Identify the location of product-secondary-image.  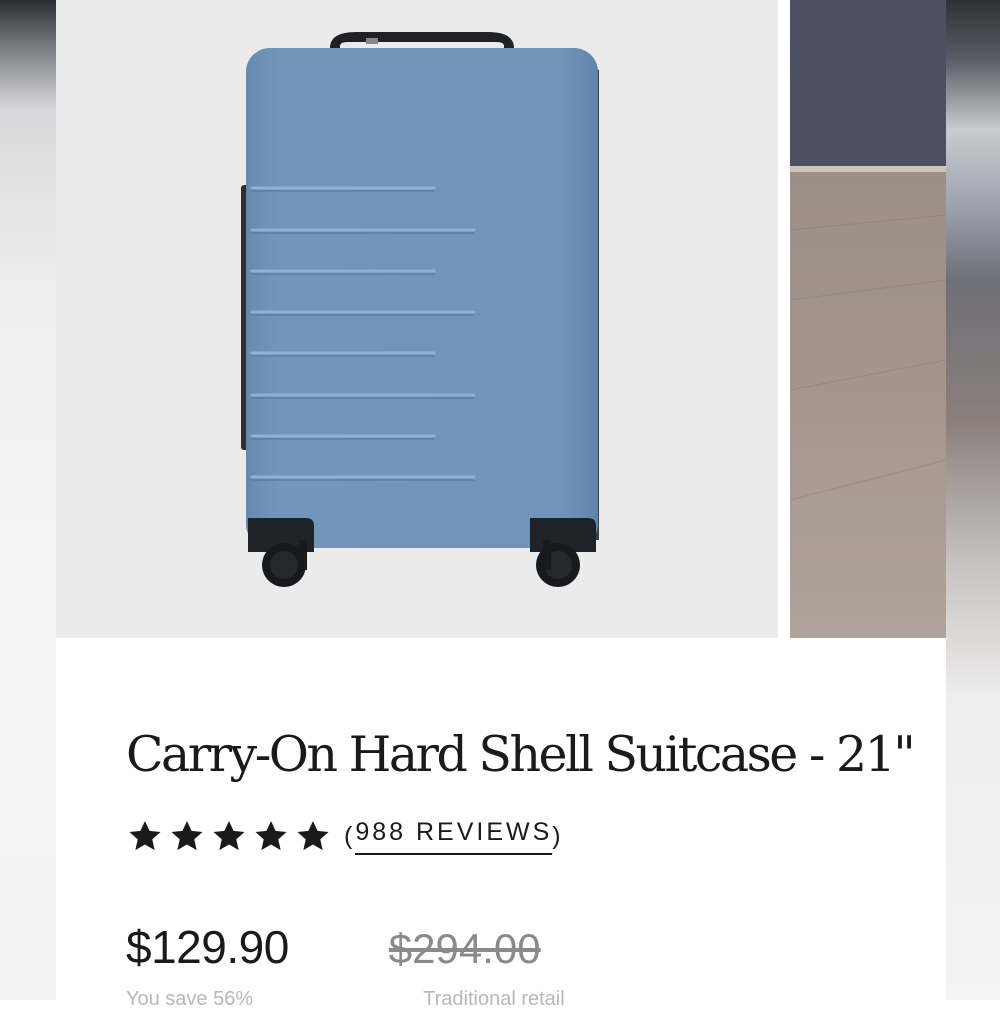
(868, 319).